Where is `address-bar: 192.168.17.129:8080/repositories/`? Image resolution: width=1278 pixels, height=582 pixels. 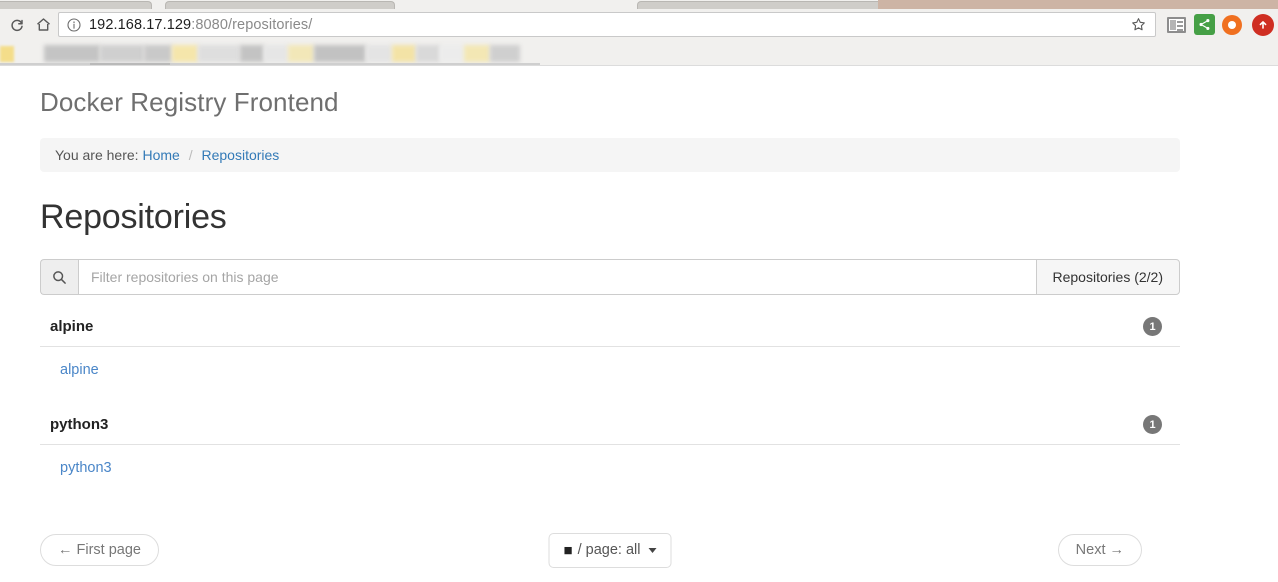 address-bar: 192.168.17.129:8080/repositories/ is located at coordinates (607, 24).